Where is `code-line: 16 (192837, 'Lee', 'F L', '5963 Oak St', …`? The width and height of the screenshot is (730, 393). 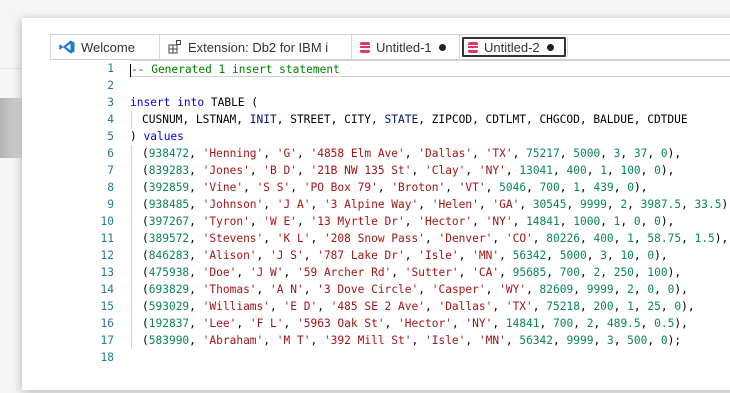
code-line: 16 (192837, 'Lee', 'F L', '5963 Oak St', … is located at coordinates (390, 323).